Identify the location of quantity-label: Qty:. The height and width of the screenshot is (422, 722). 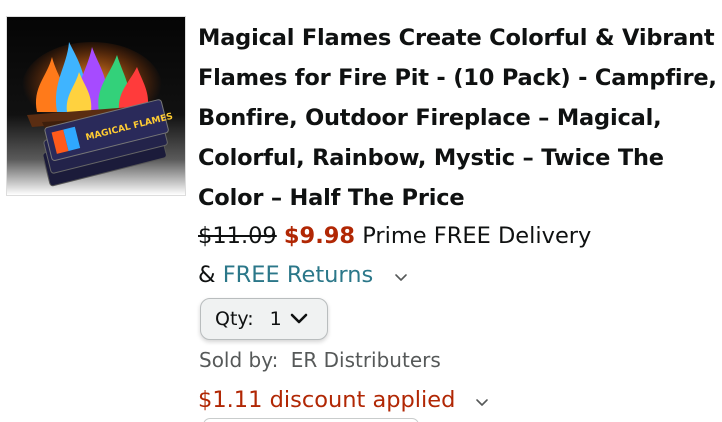
(234, 319).